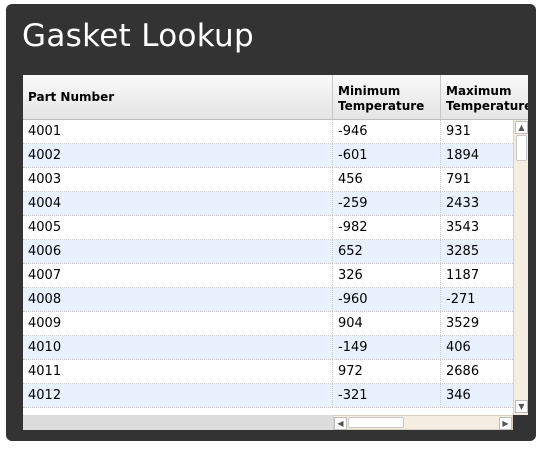 The image size is (546, 450). What do you see at coordinates (387, 179) in the screenshot?
I see `min-temp-cell: 456` at bounding box center [387, 179].